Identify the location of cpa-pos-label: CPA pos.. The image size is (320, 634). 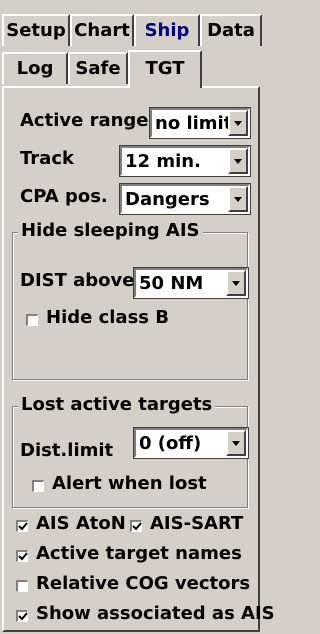
(64, 196).